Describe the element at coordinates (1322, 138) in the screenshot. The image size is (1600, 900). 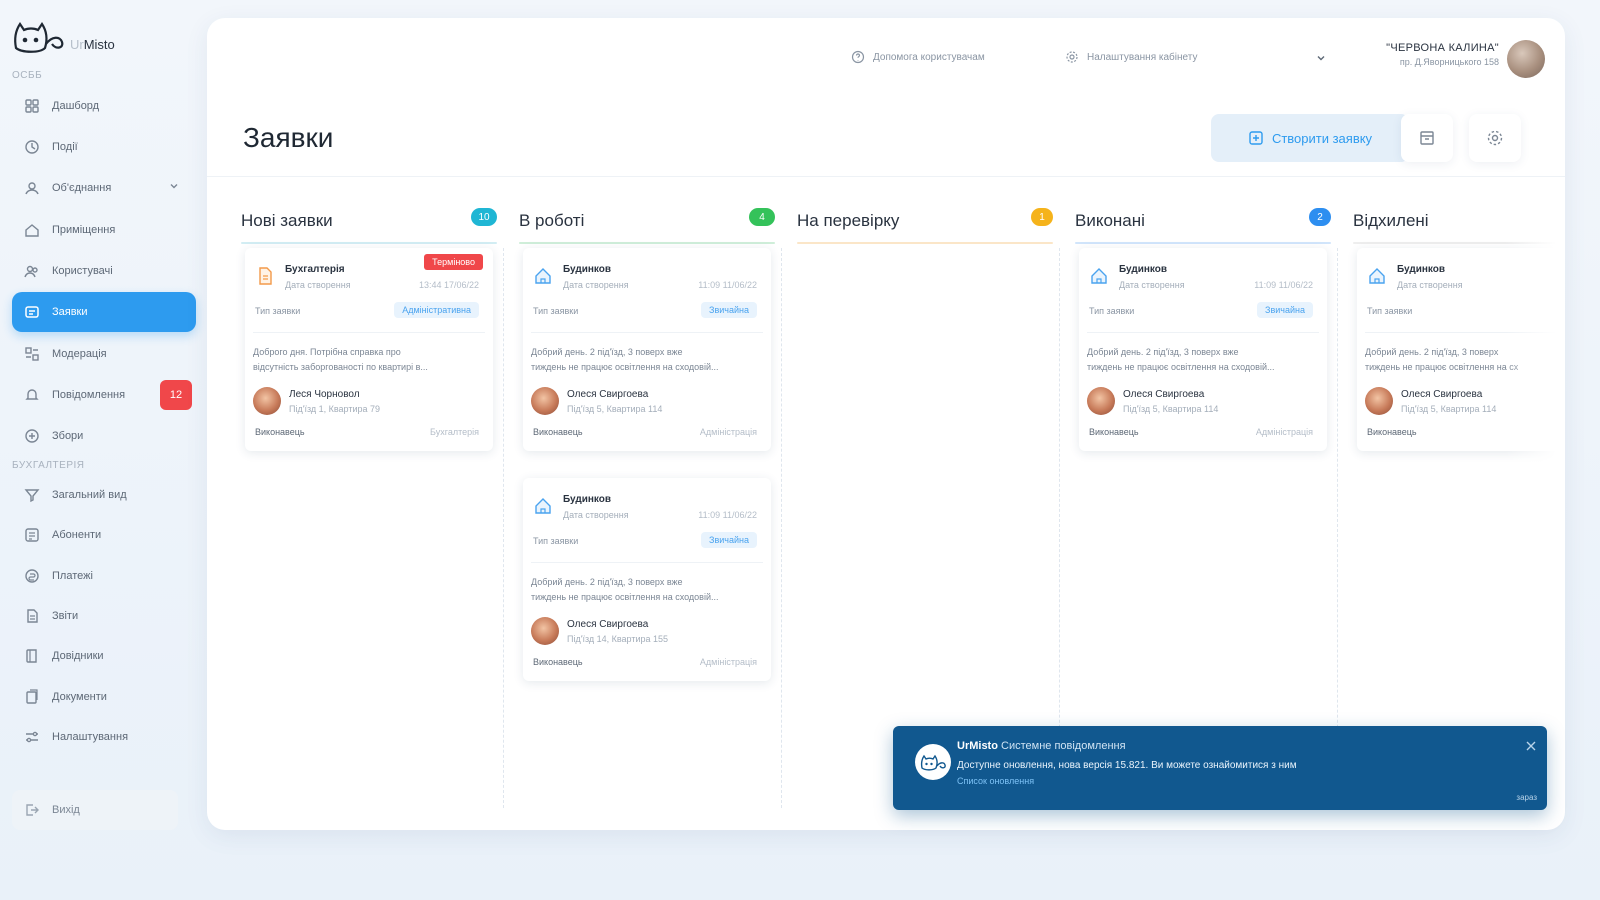
I see `create-request-label: Створити заявку` at that location.